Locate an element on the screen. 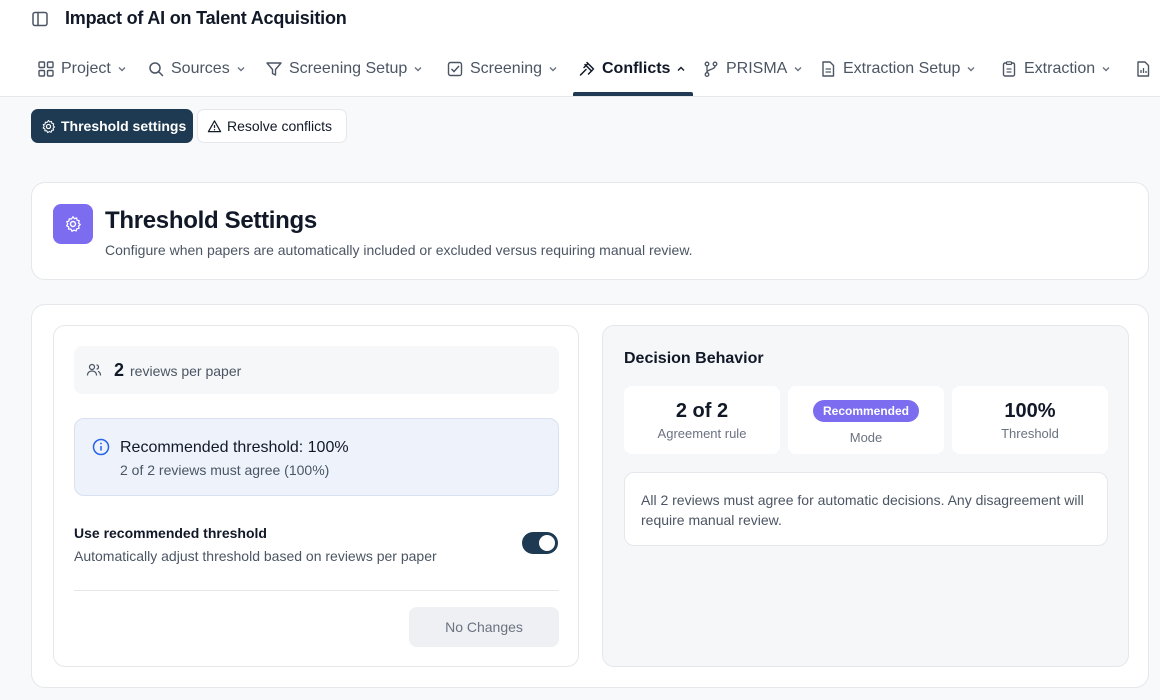 The image size is (1160, 700). document-icon is located at coordinates (828, 69).